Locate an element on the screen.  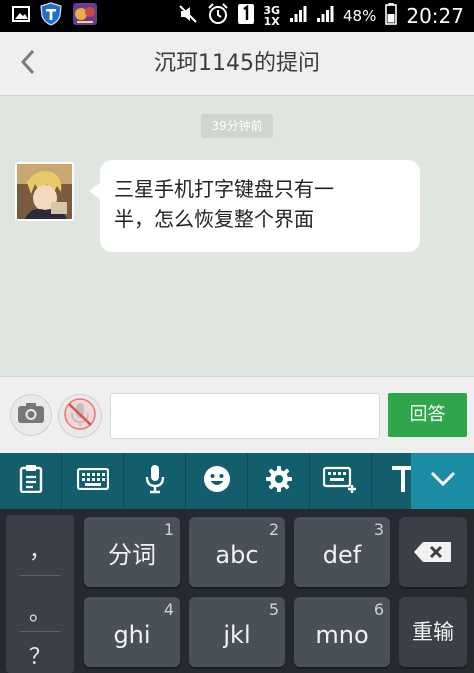
emoji-button is located at coordinates (217, 481).